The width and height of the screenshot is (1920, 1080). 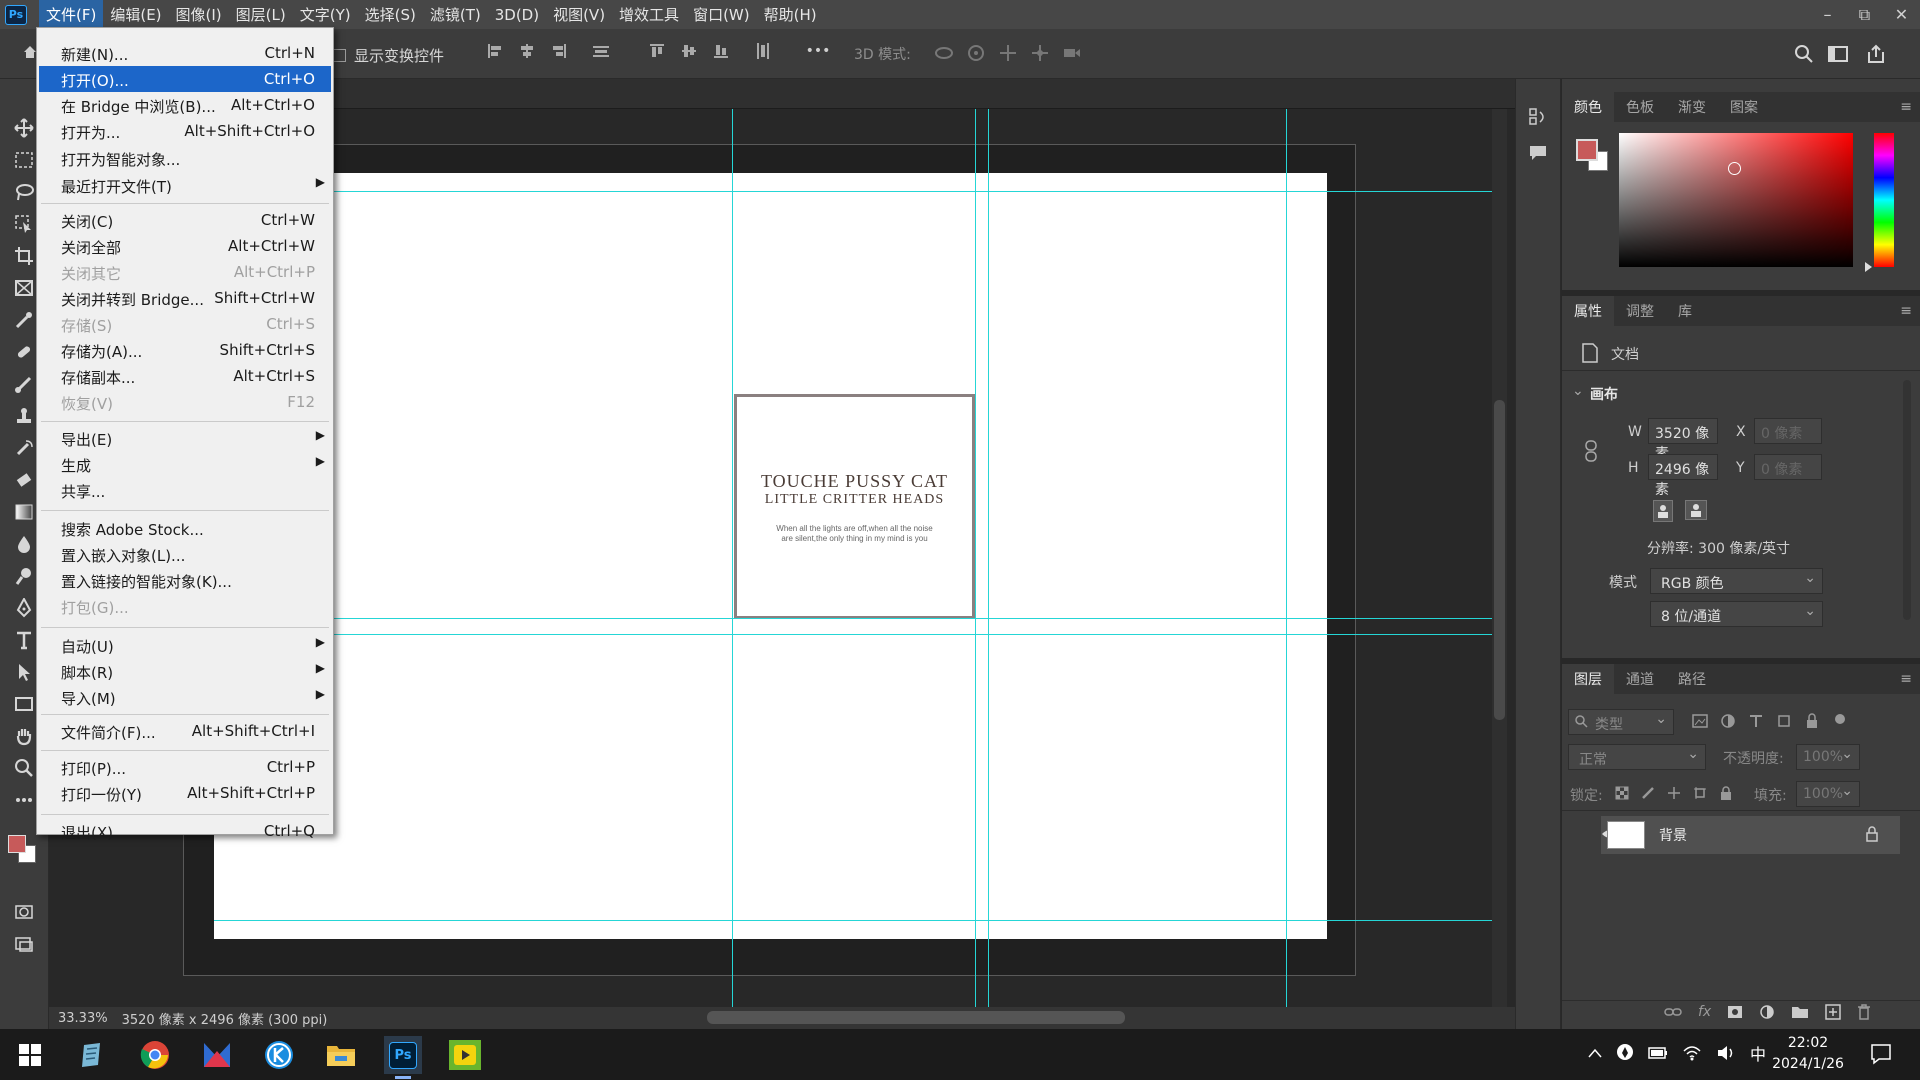 What do you see at coordinates (24, 544) in the screenshot?
I see `blur-tool-icon` at bounding box center [24, 544].